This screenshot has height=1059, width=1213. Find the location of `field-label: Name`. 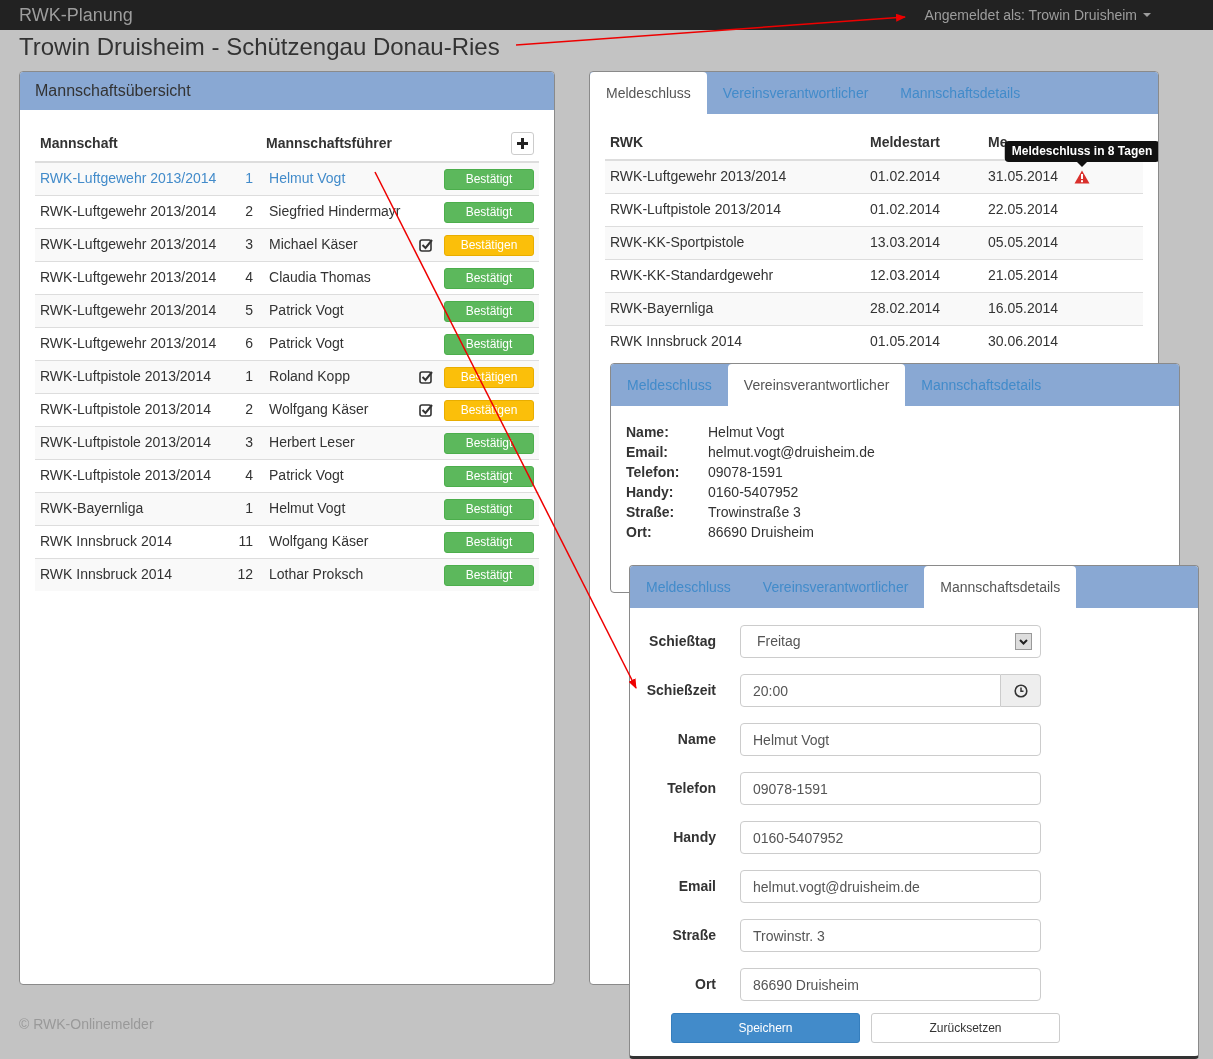

field-label: Name is located at coordinates (696, 739).